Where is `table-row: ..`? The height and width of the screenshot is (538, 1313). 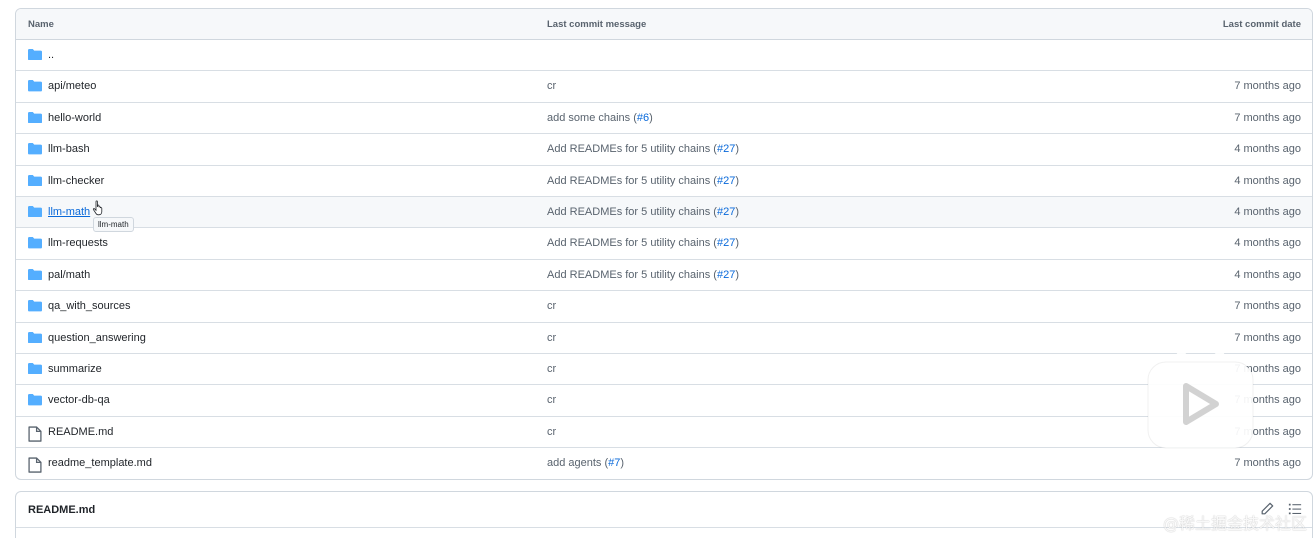
table-row: .. is located at coordinates (664, 56).